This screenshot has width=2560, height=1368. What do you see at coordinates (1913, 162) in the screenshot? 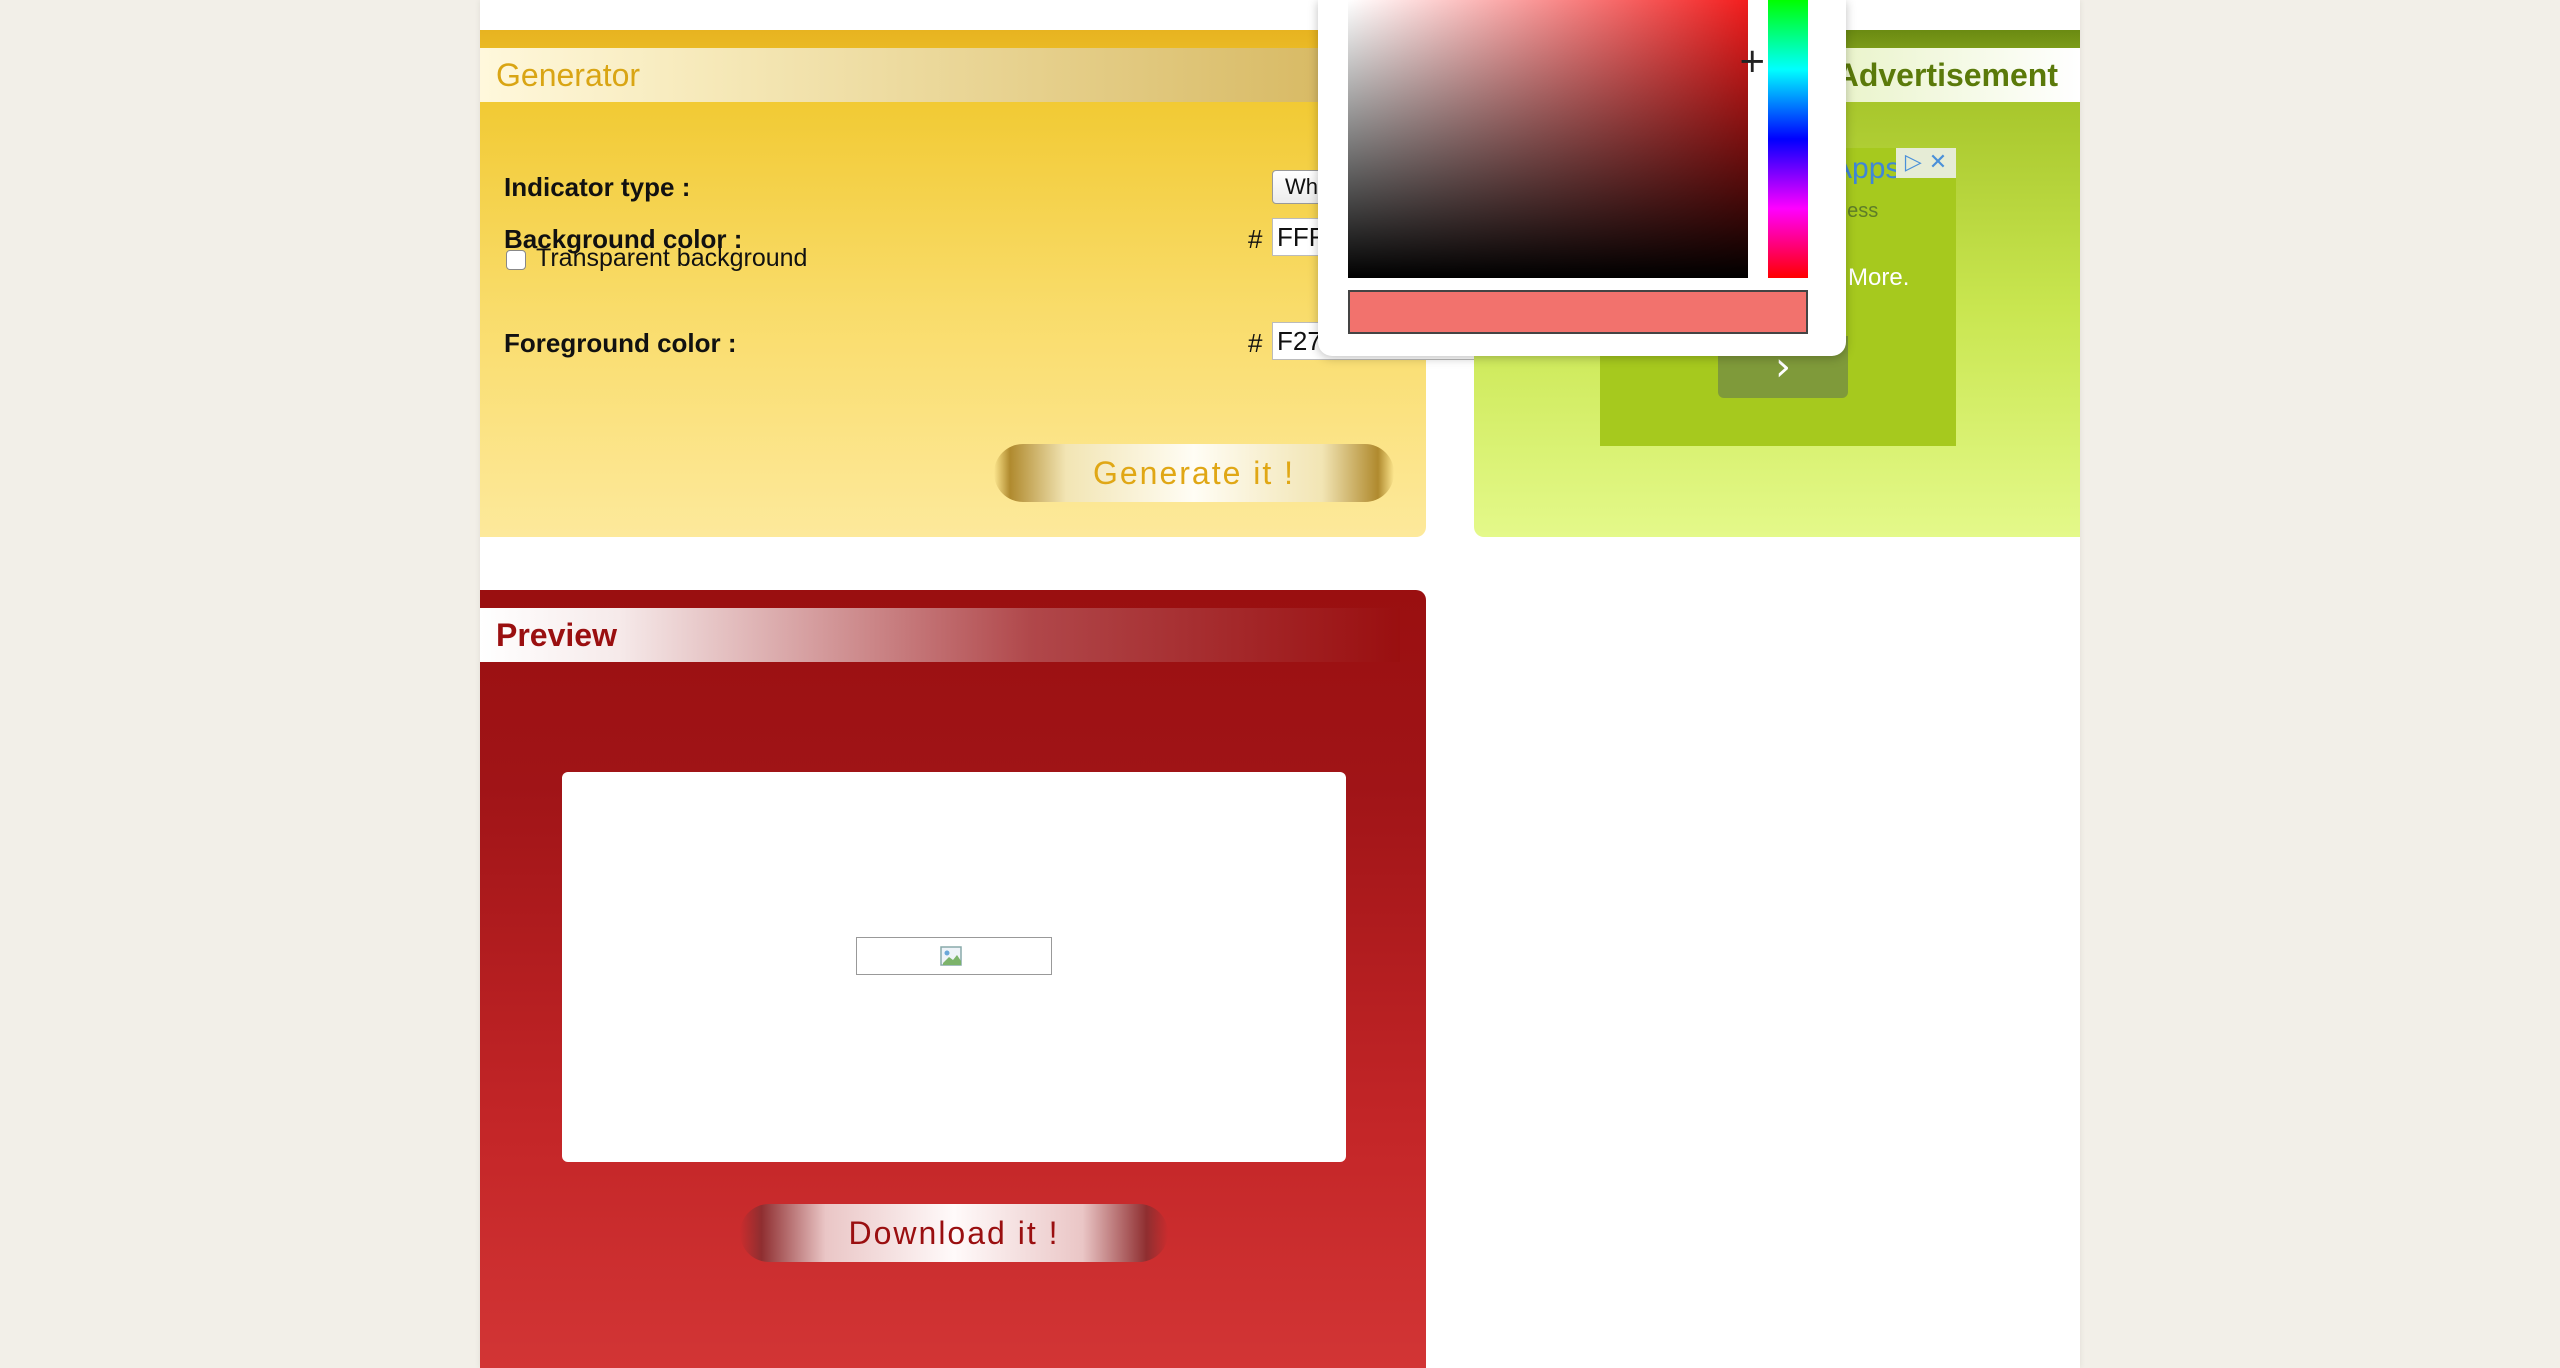
I see `adchoices-icon: ▷` at bounding box center [1913, 162].